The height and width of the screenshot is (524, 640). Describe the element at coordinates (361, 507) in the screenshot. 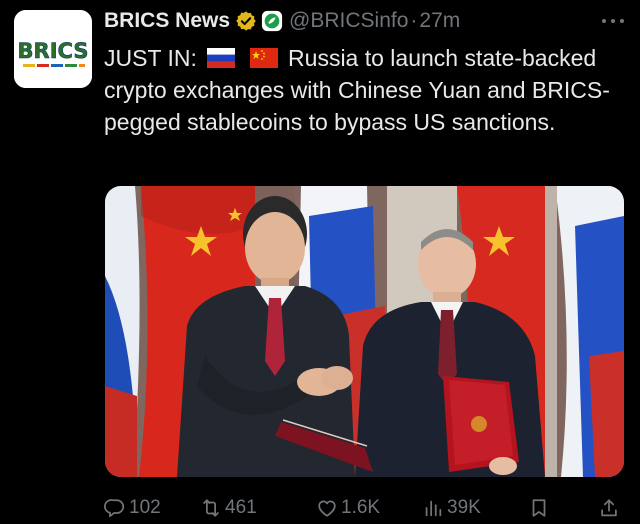

I see `like-count: 1.6K` at that location.